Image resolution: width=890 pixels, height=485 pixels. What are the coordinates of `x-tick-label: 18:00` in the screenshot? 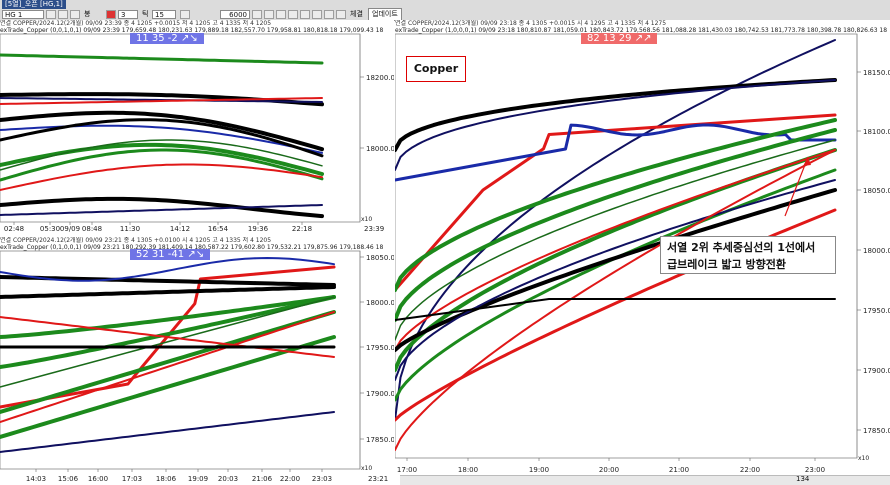 It's located at (468, 470).